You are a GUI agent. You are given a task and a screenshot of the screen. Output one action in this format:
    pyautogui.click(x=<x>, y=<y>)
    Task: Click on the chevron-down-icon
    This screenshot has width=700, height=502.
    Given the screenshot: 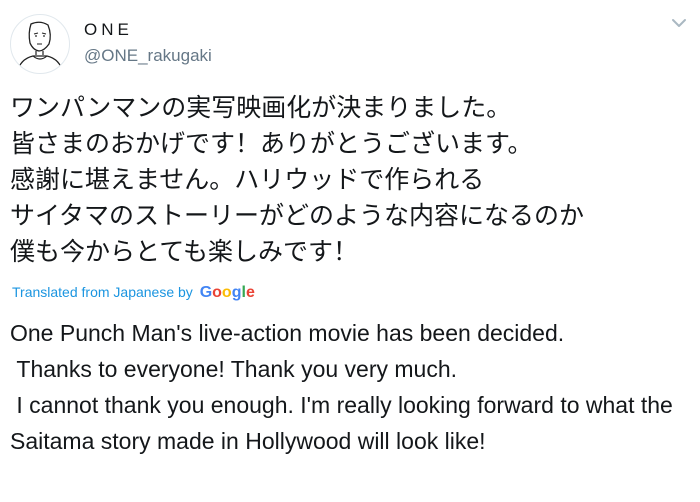 What is the action you would take?
    pyautogui.click(x=679, y=23)
    